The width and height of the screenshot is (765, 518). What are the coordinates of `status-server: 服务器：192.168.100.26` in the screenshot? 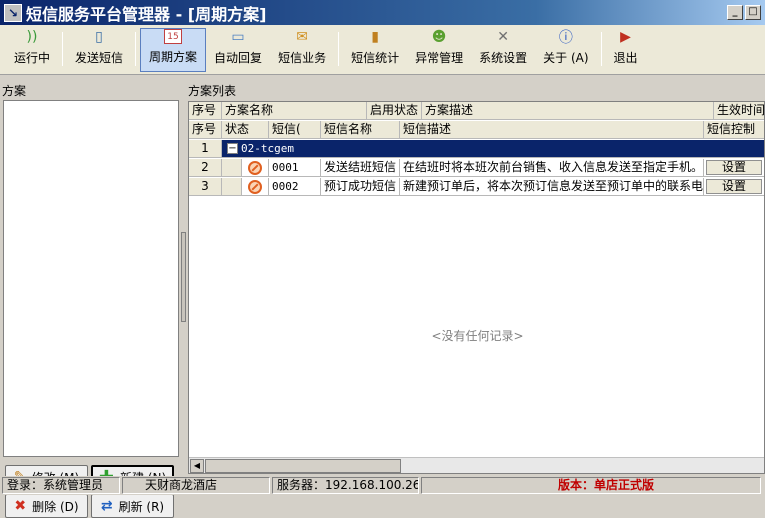 It's located at (345, 485).